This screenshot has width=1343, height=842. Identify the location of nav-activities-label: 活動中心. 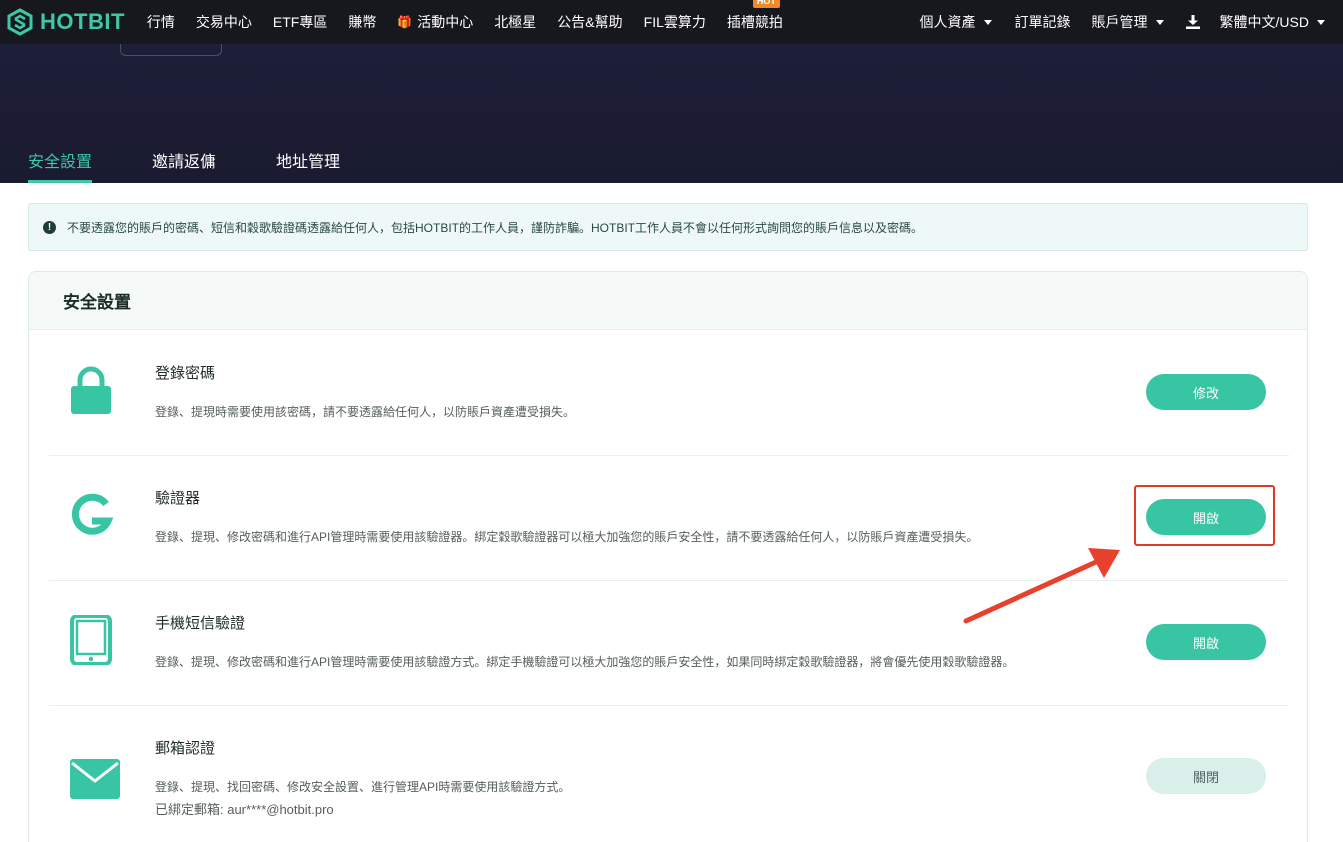
(445, 22).